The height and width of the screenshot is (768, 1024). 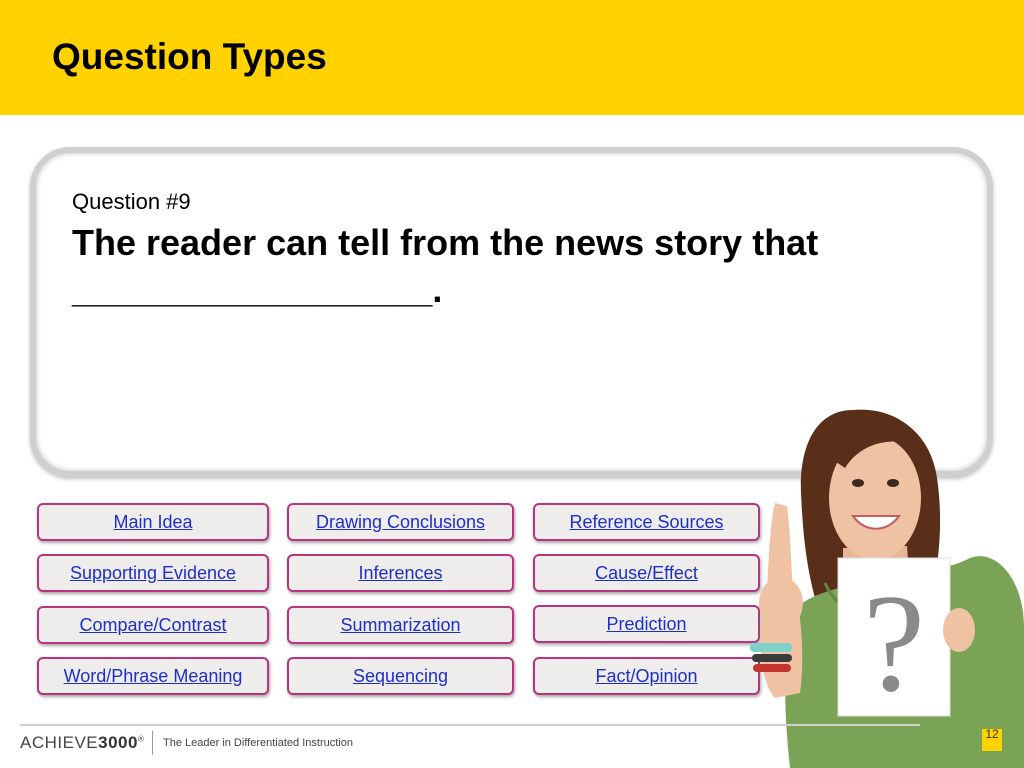 I want to click on main-idea-link: Main Idea, so click(x=152, y=522).